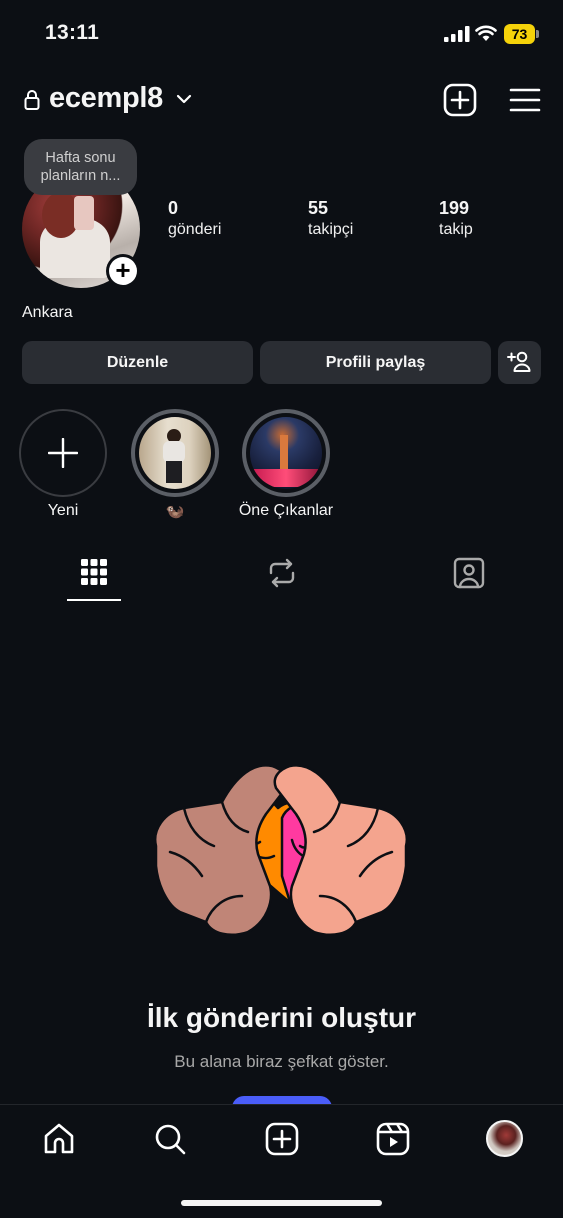 This screenshot has width=563, height=1218. Describe the element at coordinates (375, 362) in the screenshot. I see `share-profile-button: Profili paylaş` at that location.